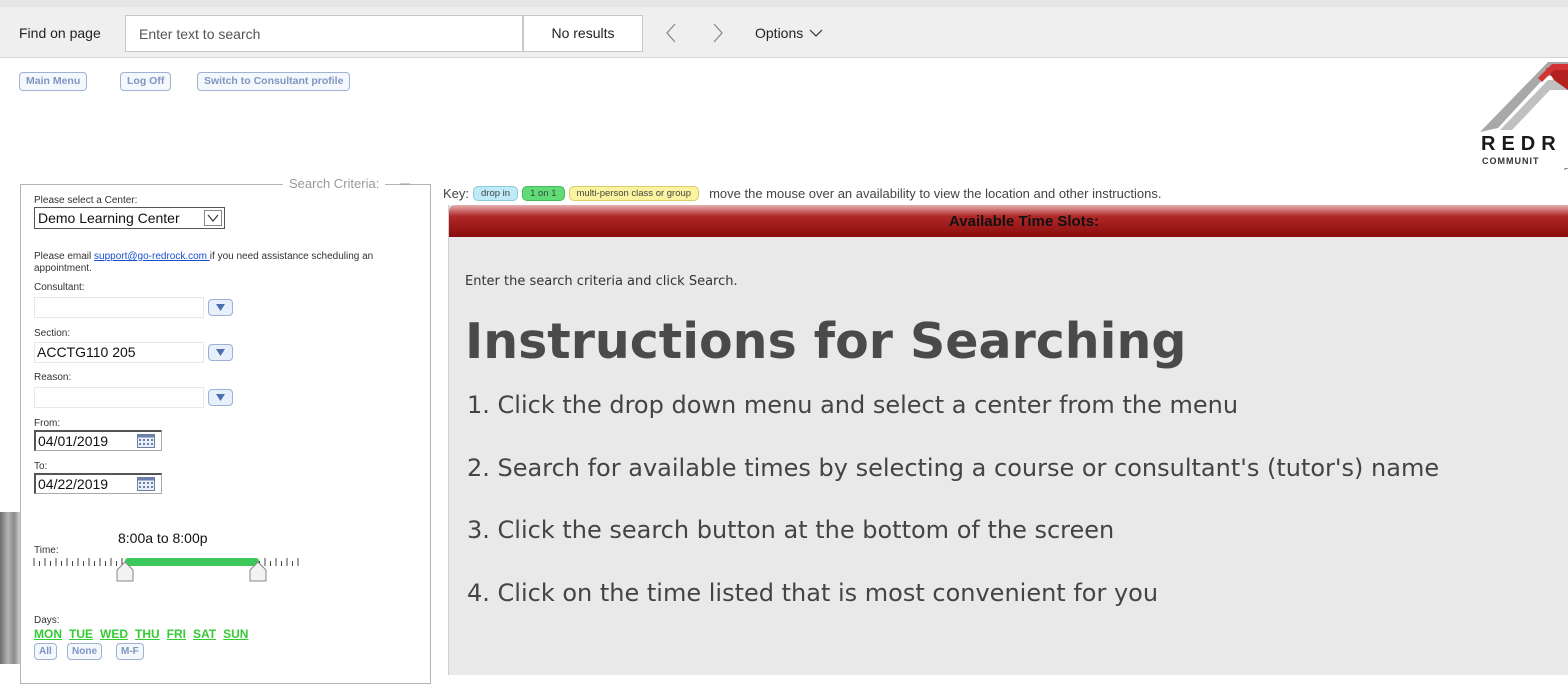 This screenshot has width=1568, height=684. Describe the element at coordinates (48, 634) in the screenshot. I see `day-mon: MON` at that location.